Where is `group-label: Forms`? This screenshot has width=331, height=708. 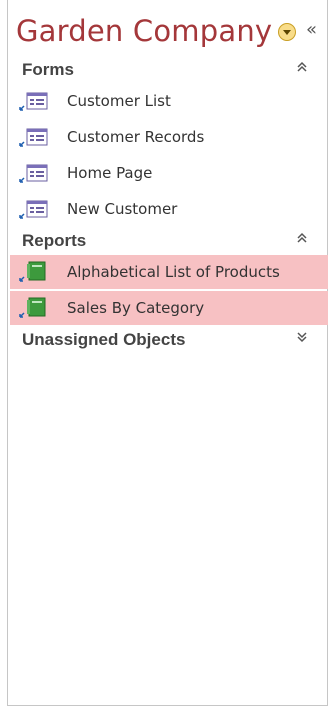 group-label: Forms is located at coordinates (48, 69).